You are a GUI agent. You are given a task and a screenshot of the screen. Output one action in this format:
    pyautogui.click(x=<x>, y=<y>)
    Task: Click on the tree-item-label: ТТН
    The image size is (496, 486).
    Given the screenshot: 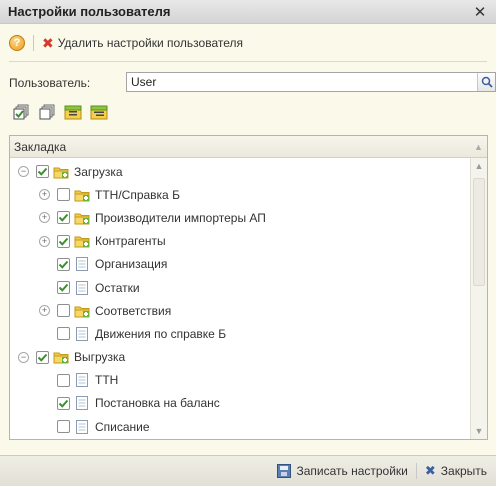 What is the action you would take?
    pyautogui.click(x=107, y=380)
    